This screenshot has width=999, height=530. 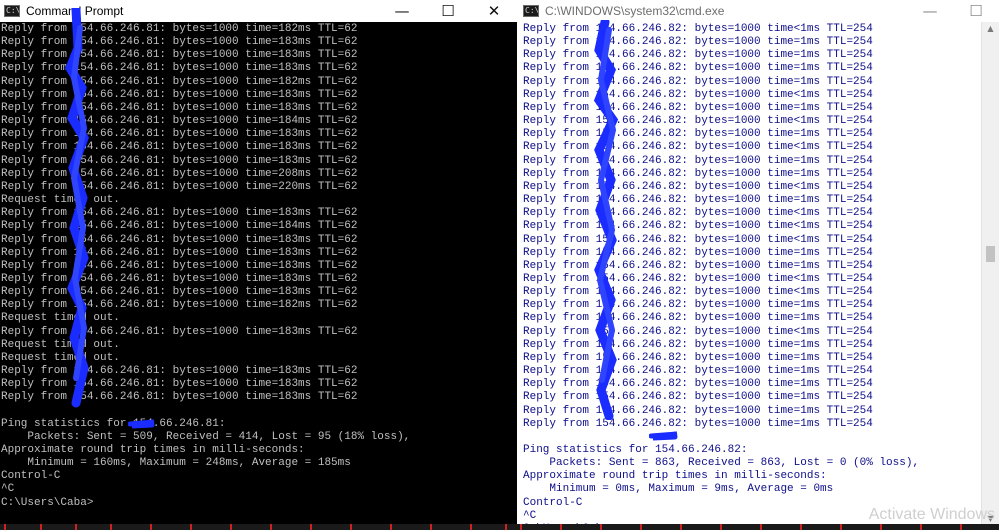 I want to click on redaction-scribble-left-stats, so click(x=141, y=424).